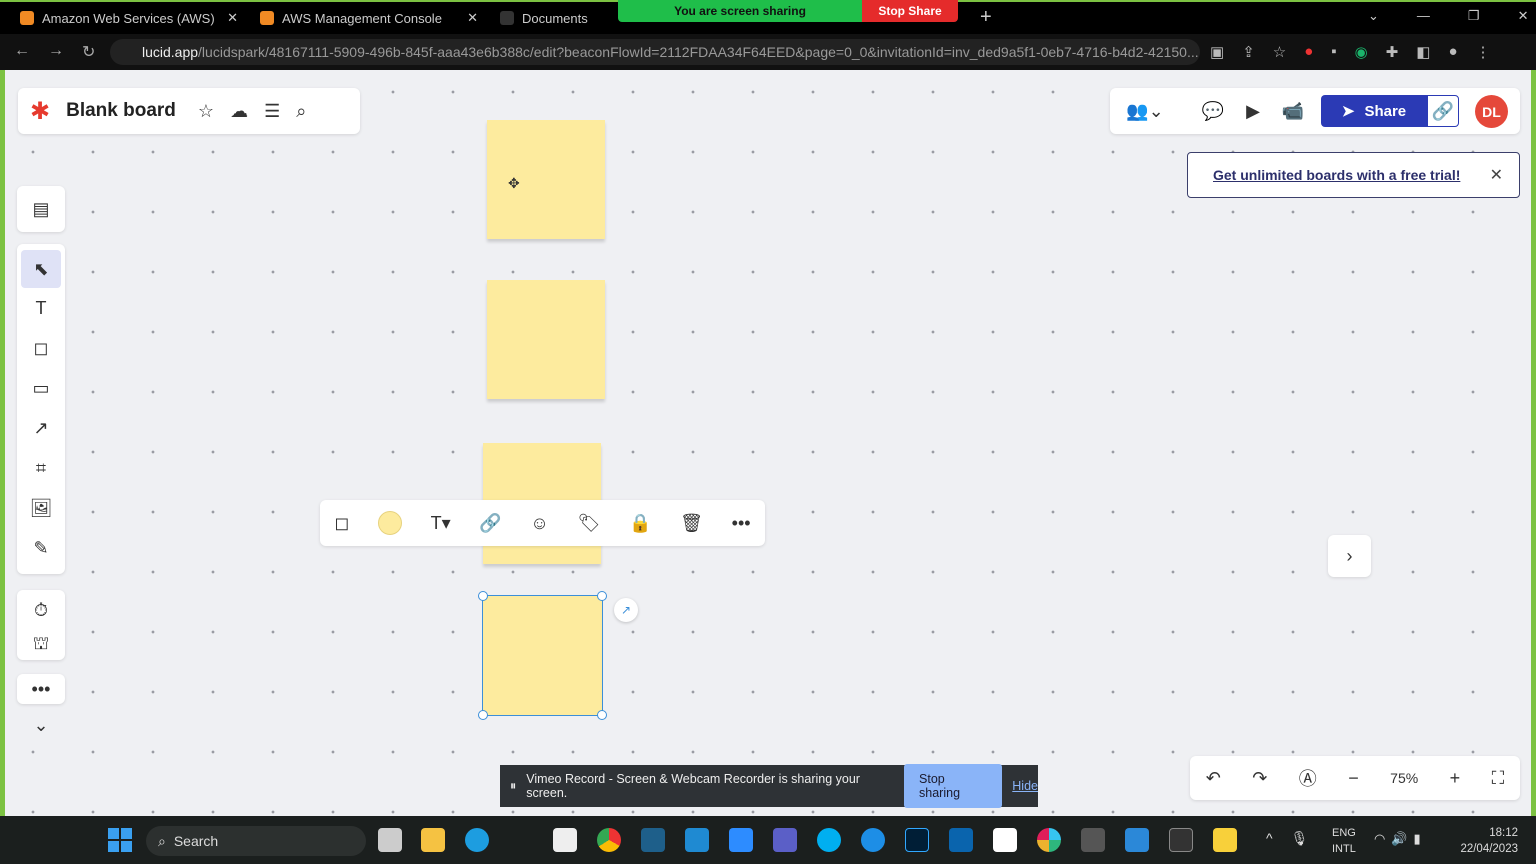  Describe the element at coordinates (441, 523) in the screenshot. I see `text-format-icon: T▾` at that location.